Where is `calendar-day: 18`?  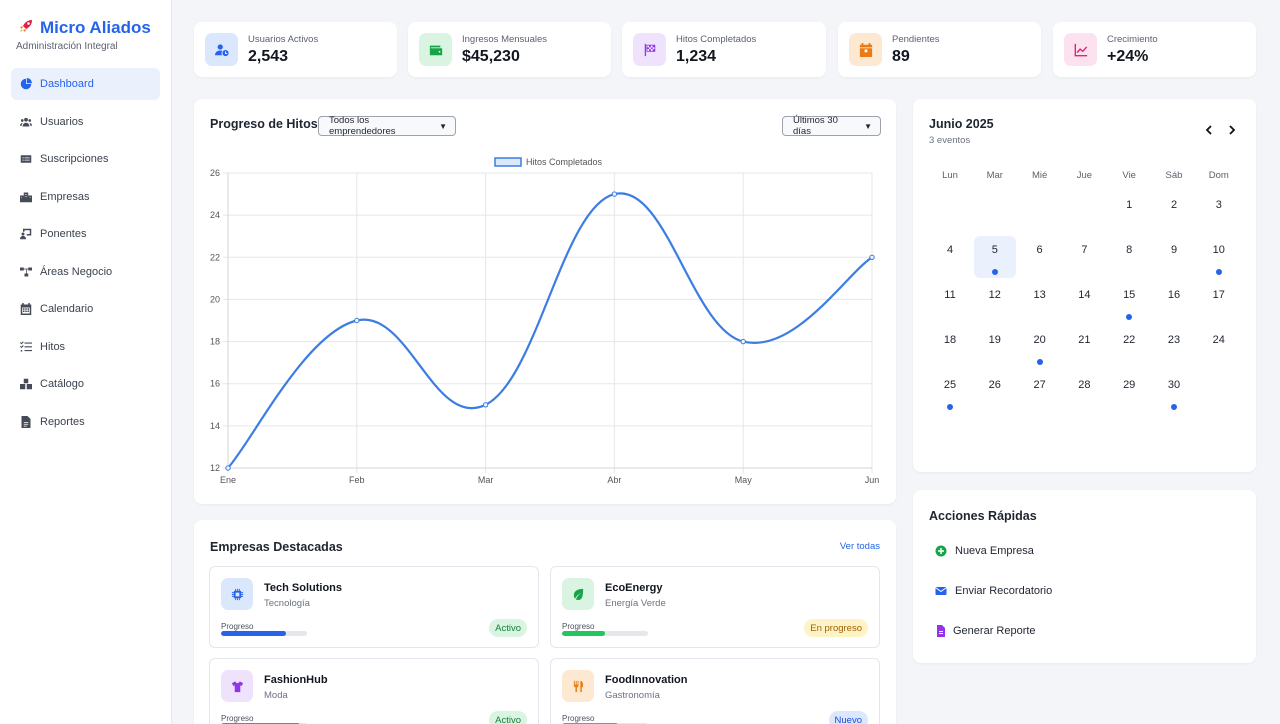 calendar-day: 18 is located at coordinates (950, 347).